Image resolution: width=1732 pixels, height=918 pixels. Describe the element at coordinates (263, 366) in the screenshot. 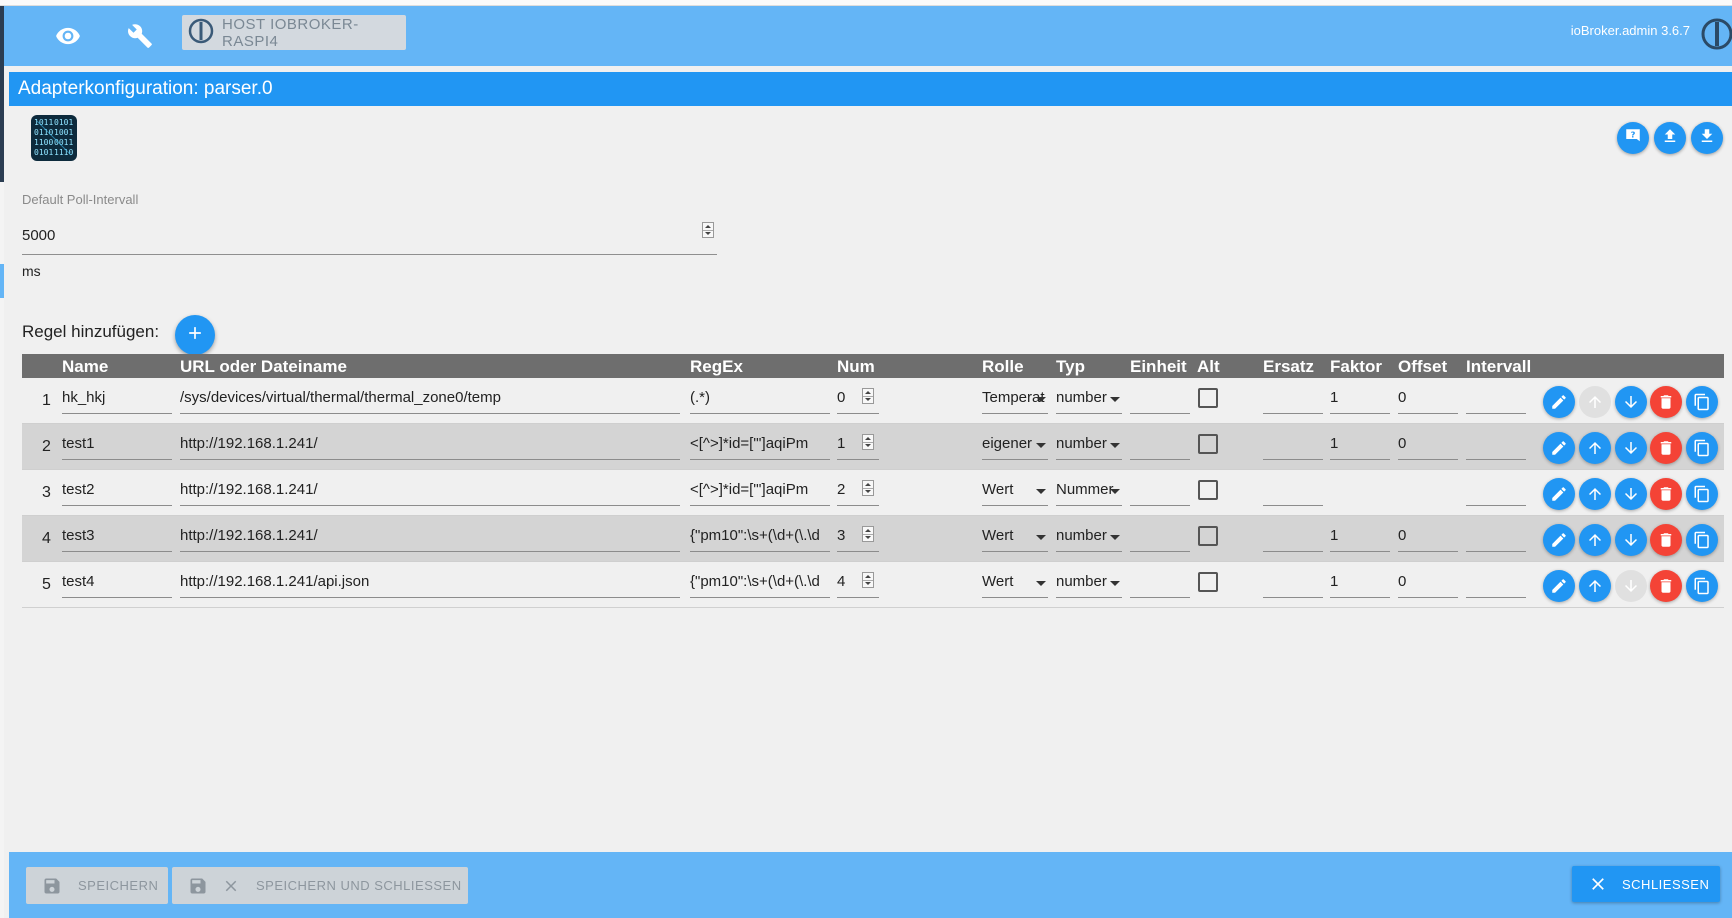

I see `column-header-url: URL oder Dateiname` at that location.